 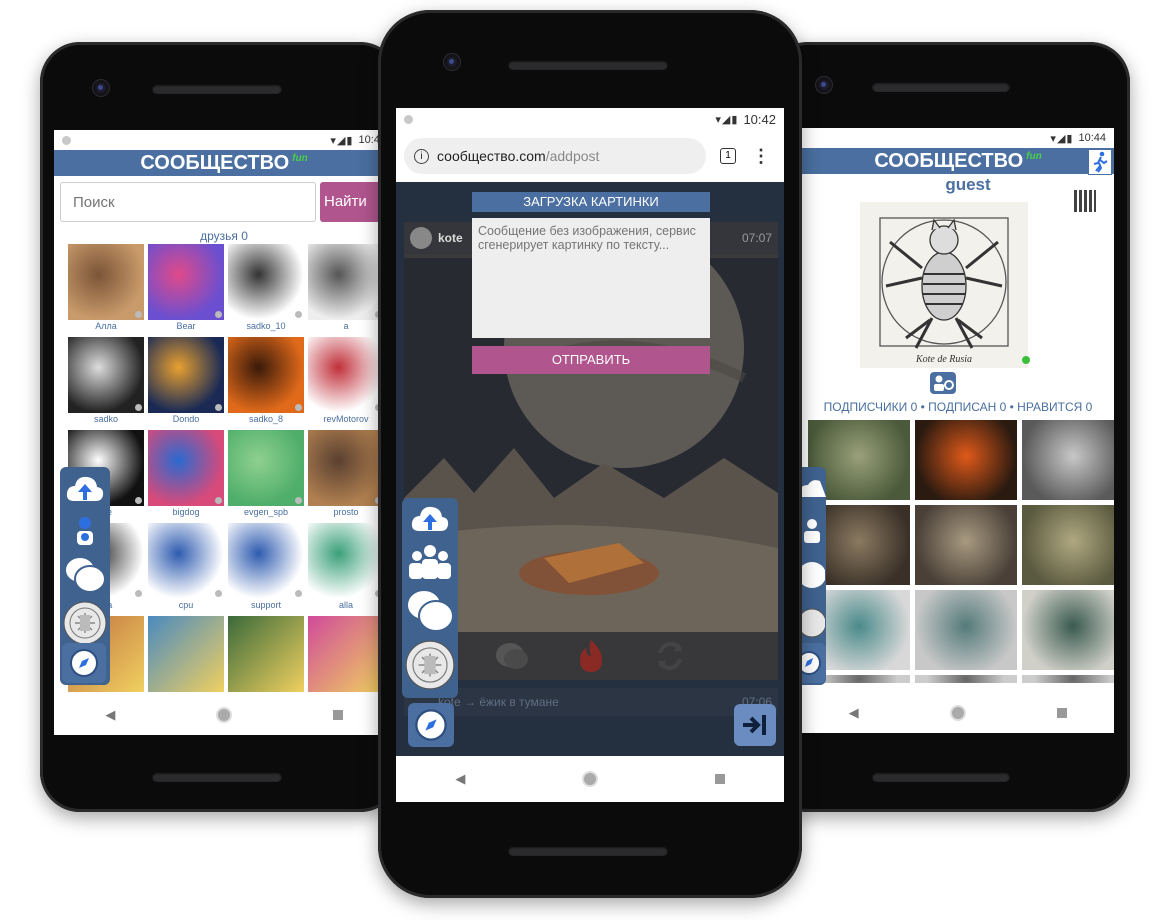 What do you see at coordinates (185, 512) in the screenshot?
I see `user-name: bigdog` at bounding box center [185, 512].